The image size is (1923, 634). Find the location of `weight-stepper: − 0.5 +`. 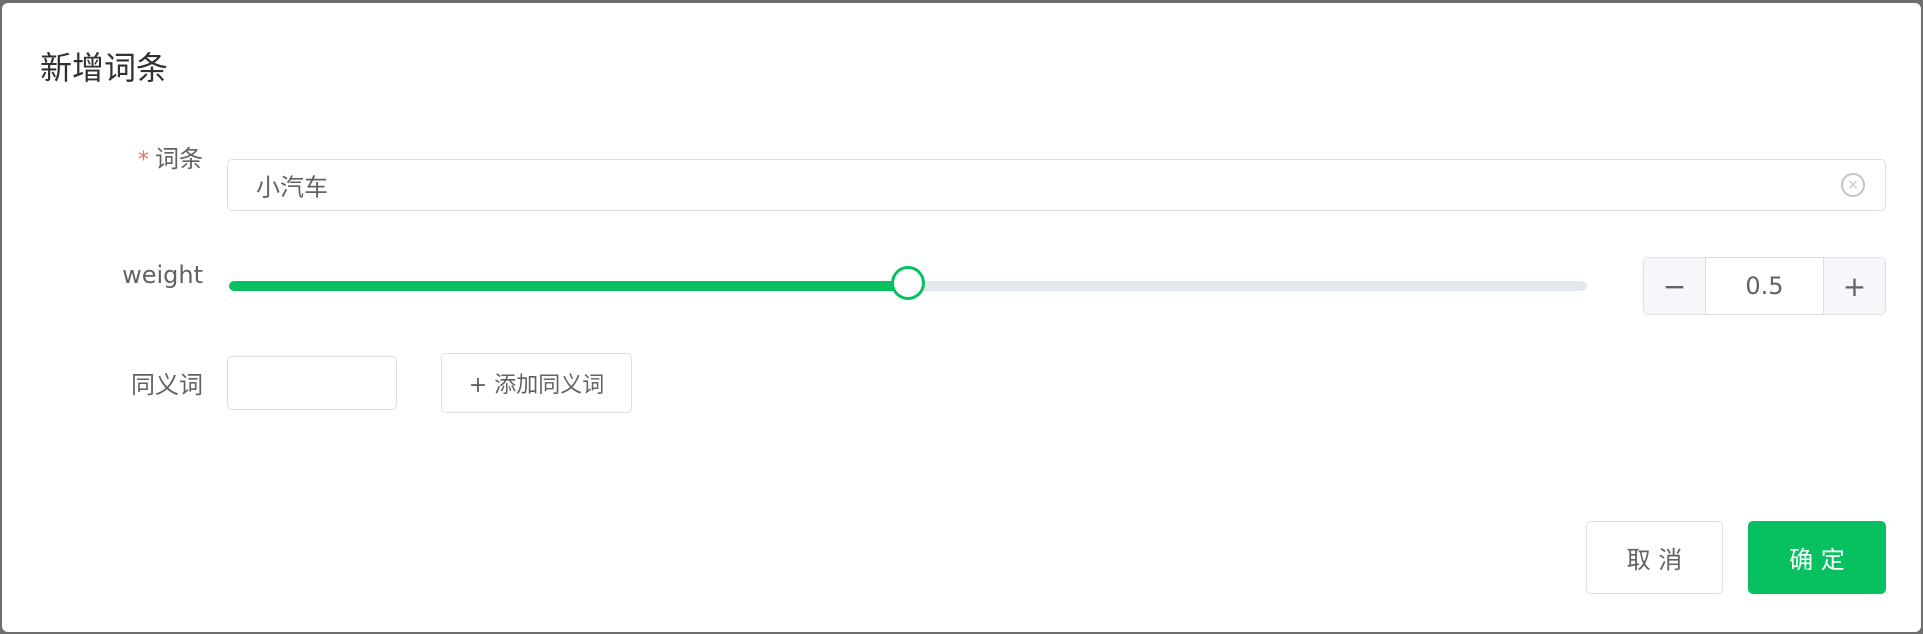

weight-stepper: − 0.5 + is located at coordinates (1764, 286).